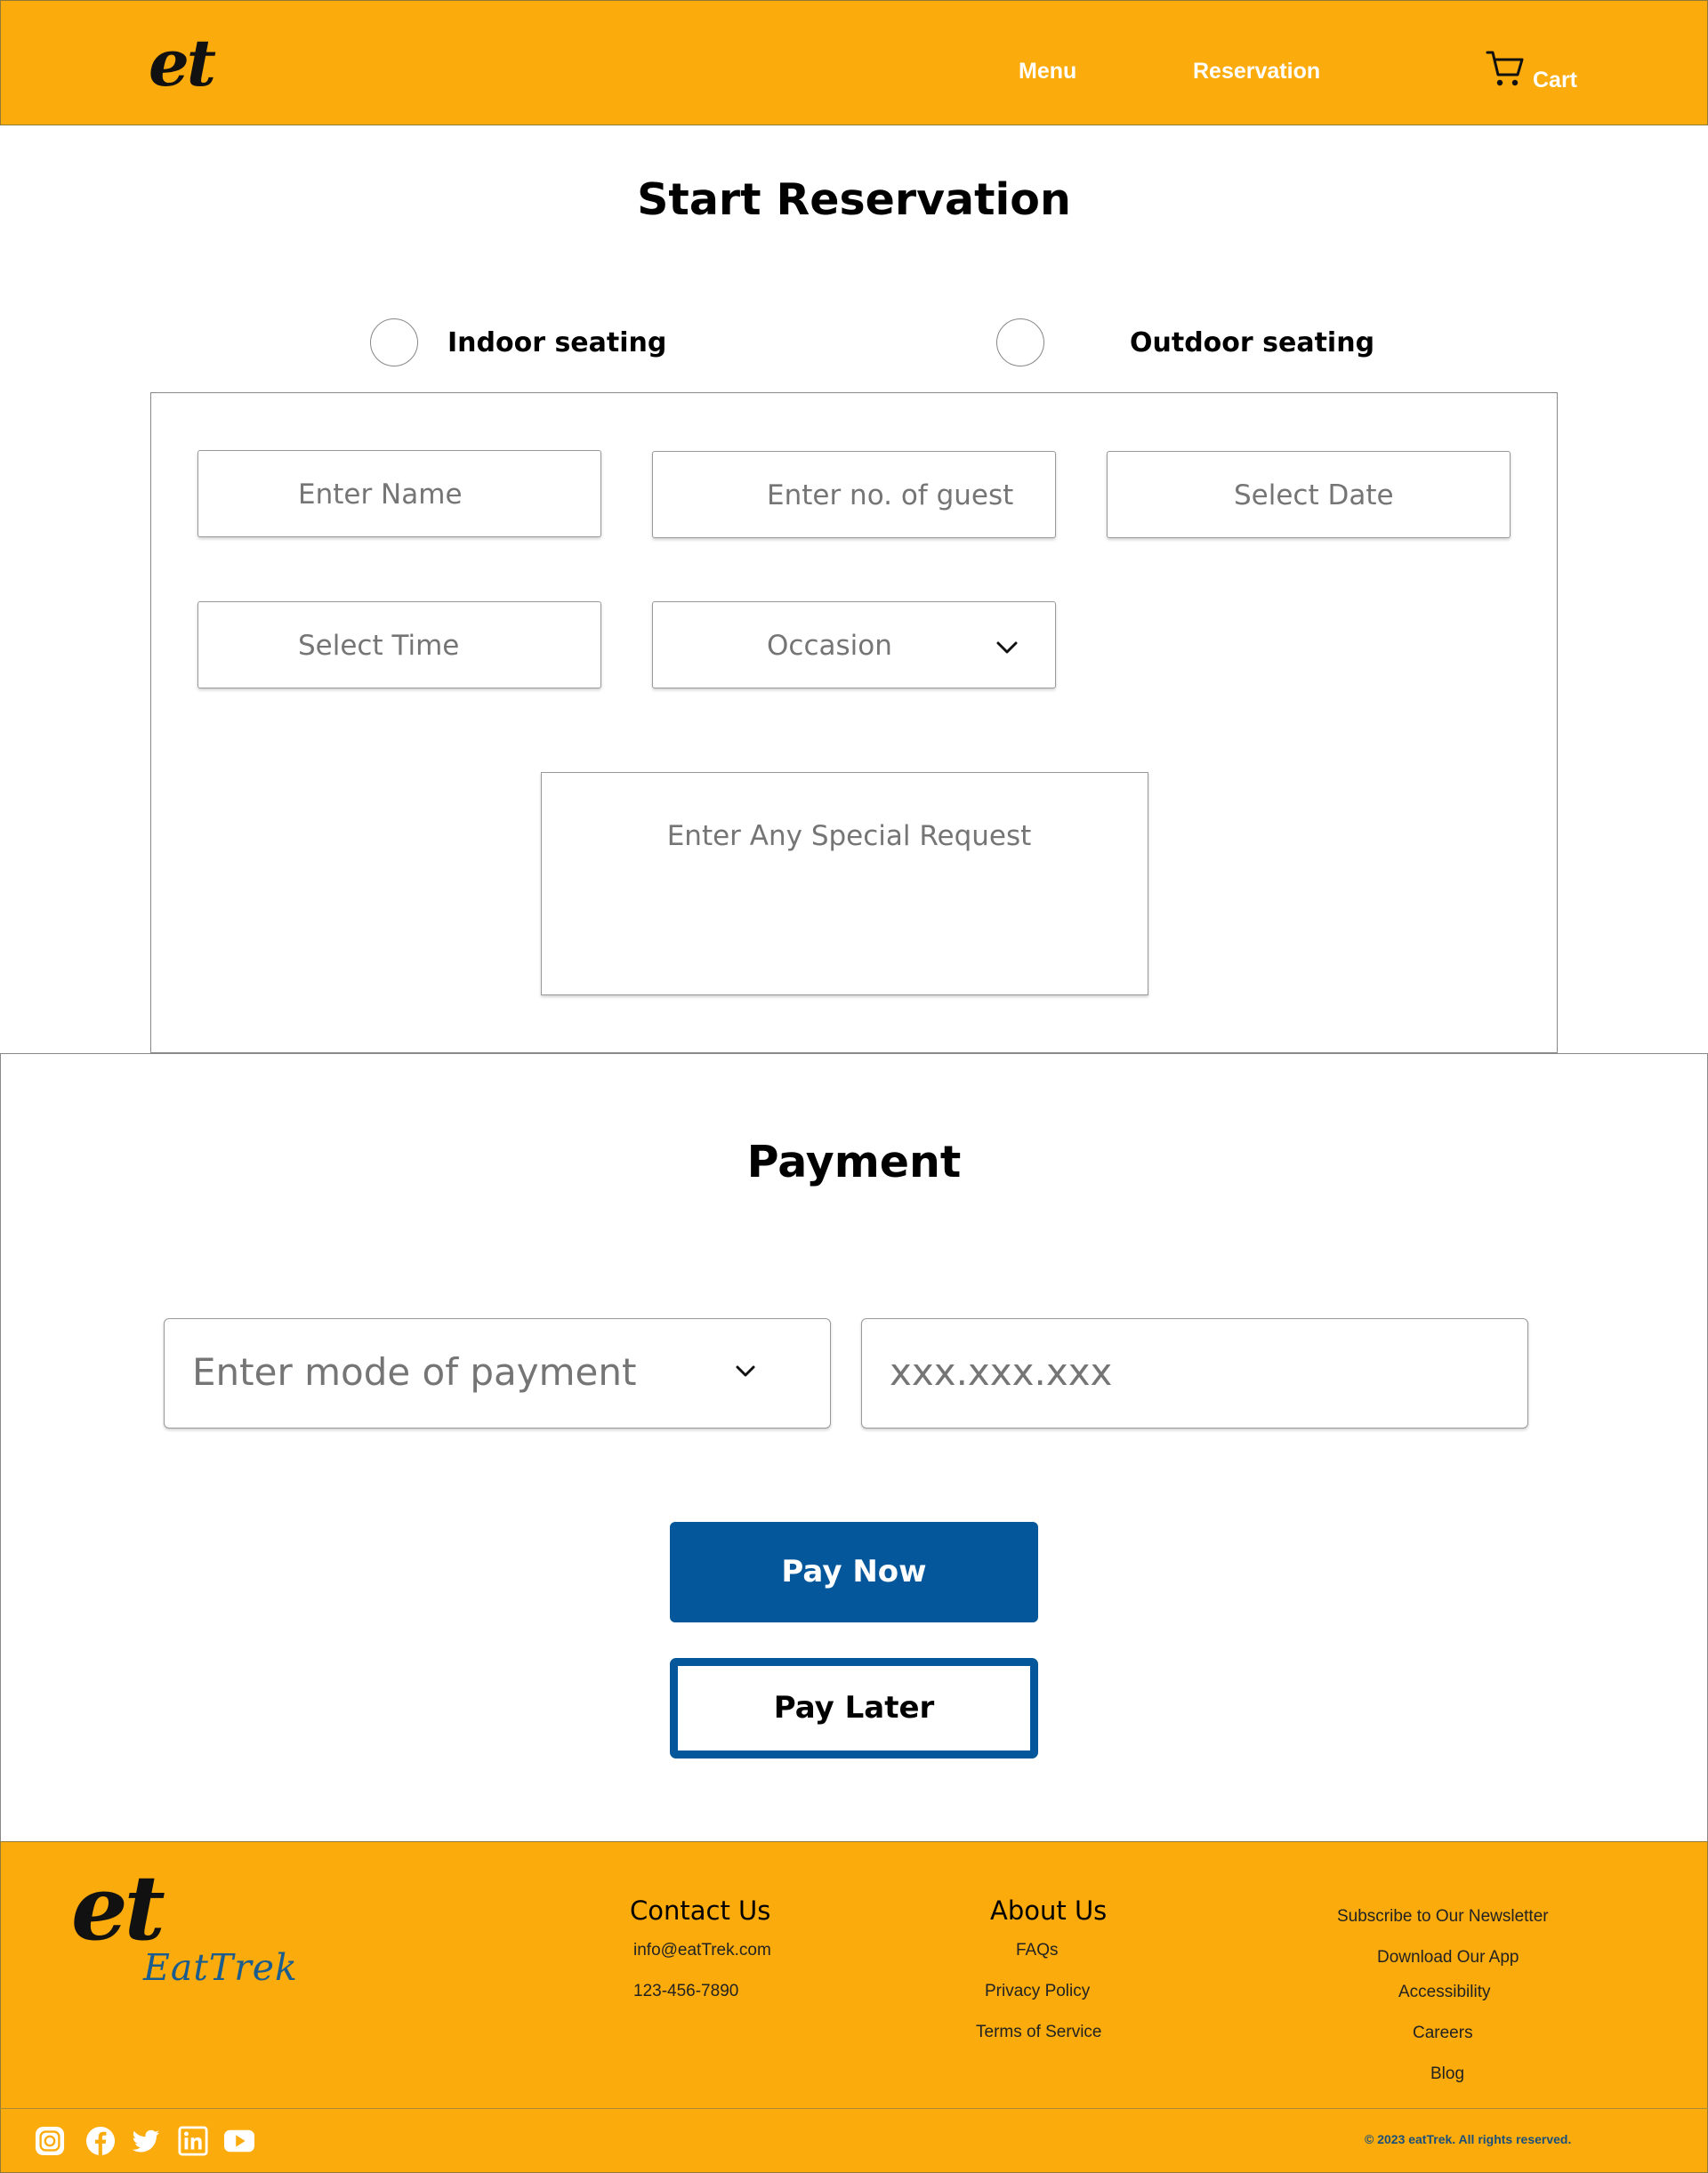  What do you see at coordinates (1555, 80) in the screenshot?
I see `cart-label: Cart` at bounding box center [1555, 80].